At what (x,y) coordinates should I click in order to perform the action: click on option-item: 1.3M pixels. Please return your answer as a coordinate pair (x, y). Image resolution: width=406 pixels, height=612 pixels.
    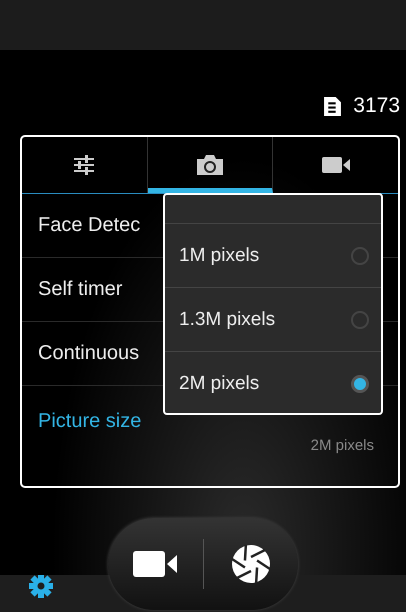
    Looking at the image, I should click on (273, 320).